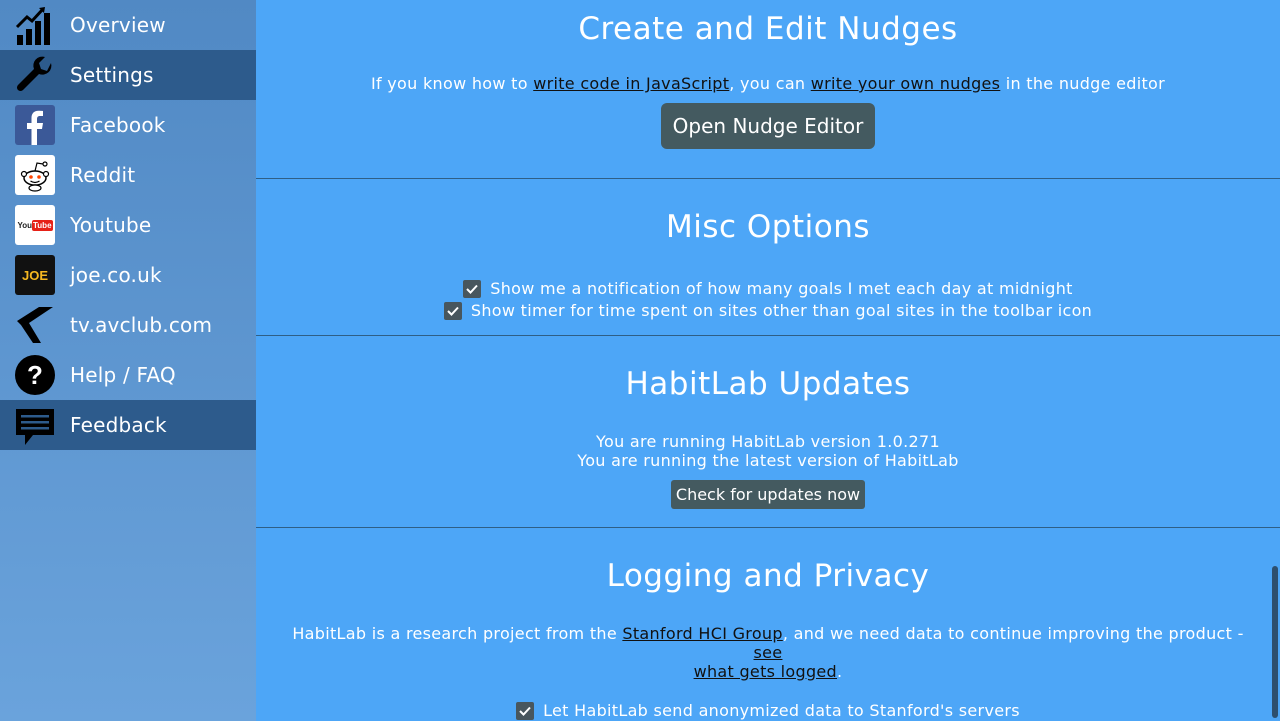 The width and height of the screenshot is (1280, 721). I want to click on sidebar-item-feedback: Feedback, so click(128, 425).